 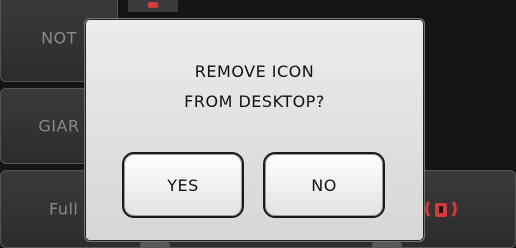 I want to click on dialog-message-line2: FROM DESKTOP?, so click(x=254, y=101).